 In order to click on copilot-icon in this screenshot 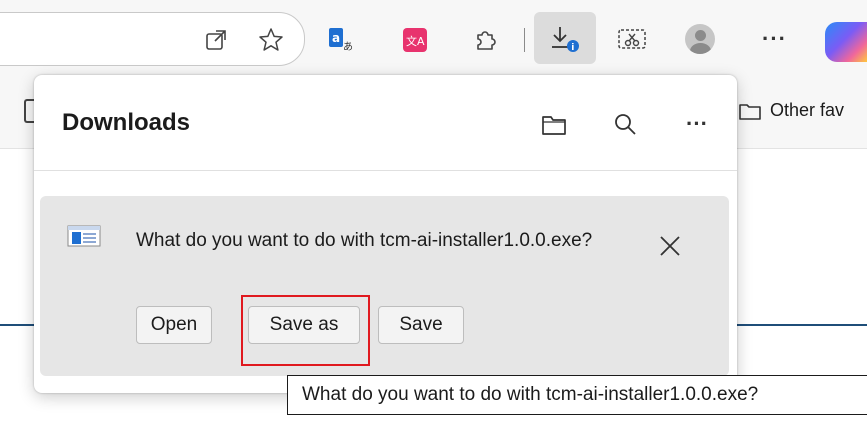, I will do `click(846, 42)`.